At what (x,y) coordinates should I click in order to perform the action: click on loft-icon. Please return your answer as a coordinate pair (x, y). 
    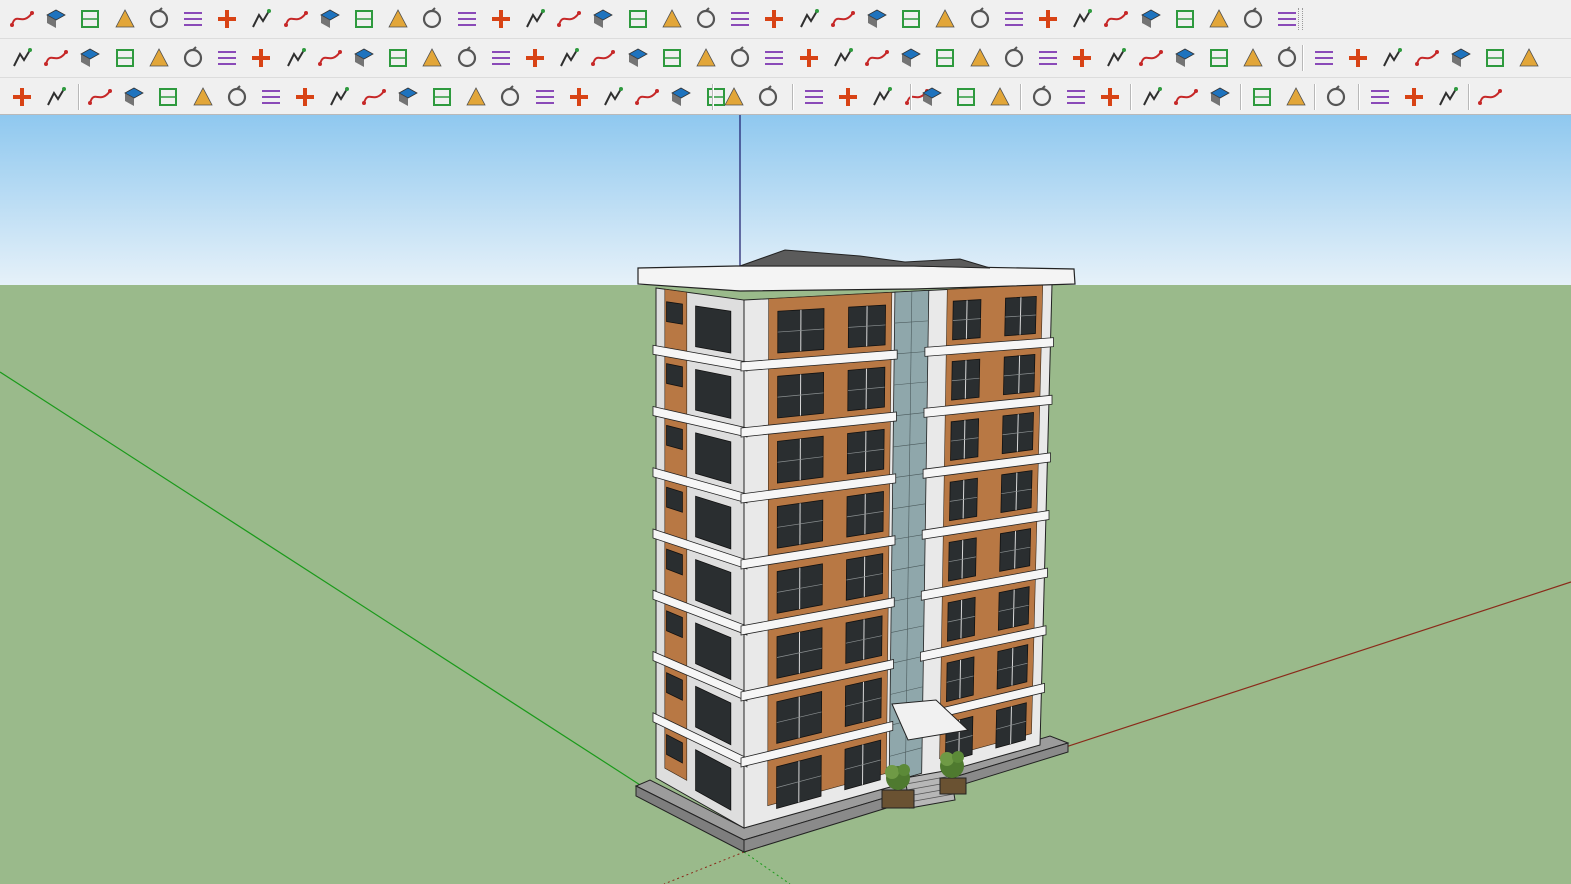
    Looking at the image, I should click on (432, 19).